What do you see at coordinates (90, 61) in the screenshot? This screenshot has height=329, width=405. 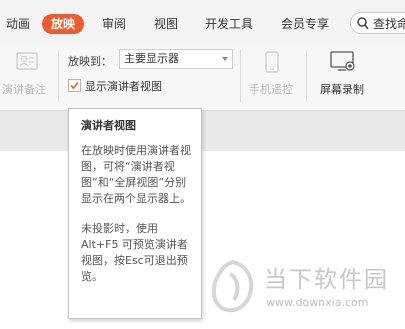 I see `show-on-label: 放映到：` at bounding box center [90, 61].